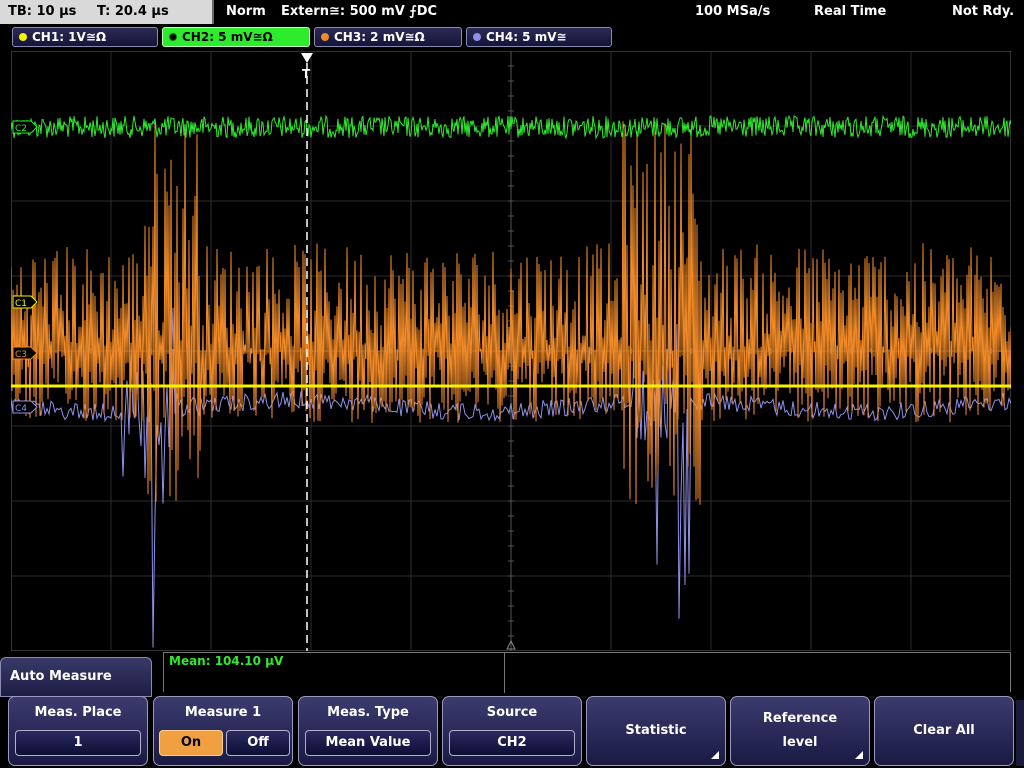 The image size is (1024, 768). What do you see at coordinates (78, 743) in the screenshot?
I see `meas-place-value: 1` at bounding box center [78, 743].